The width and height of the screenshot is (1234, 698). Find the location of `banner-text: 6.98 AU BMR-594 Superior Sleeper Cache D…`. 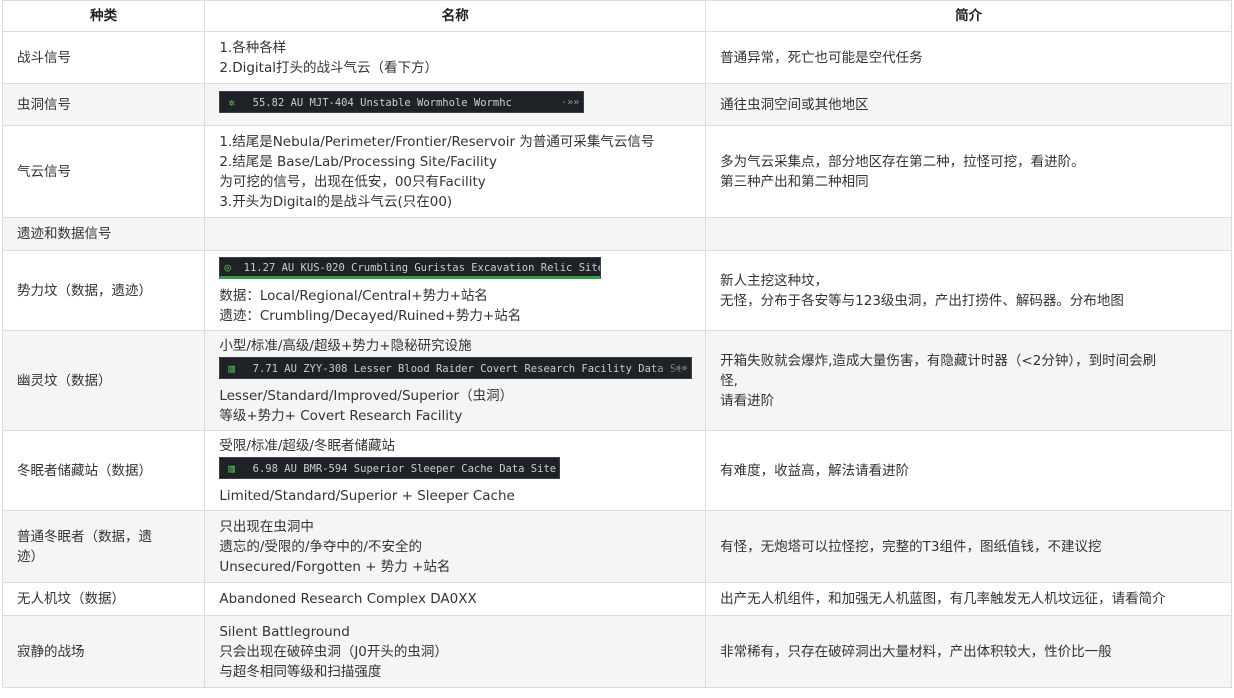

banner-text: 6.98 AU BMR-594 Superior Sleeper Cache D… is located at coordinates (404, 468).